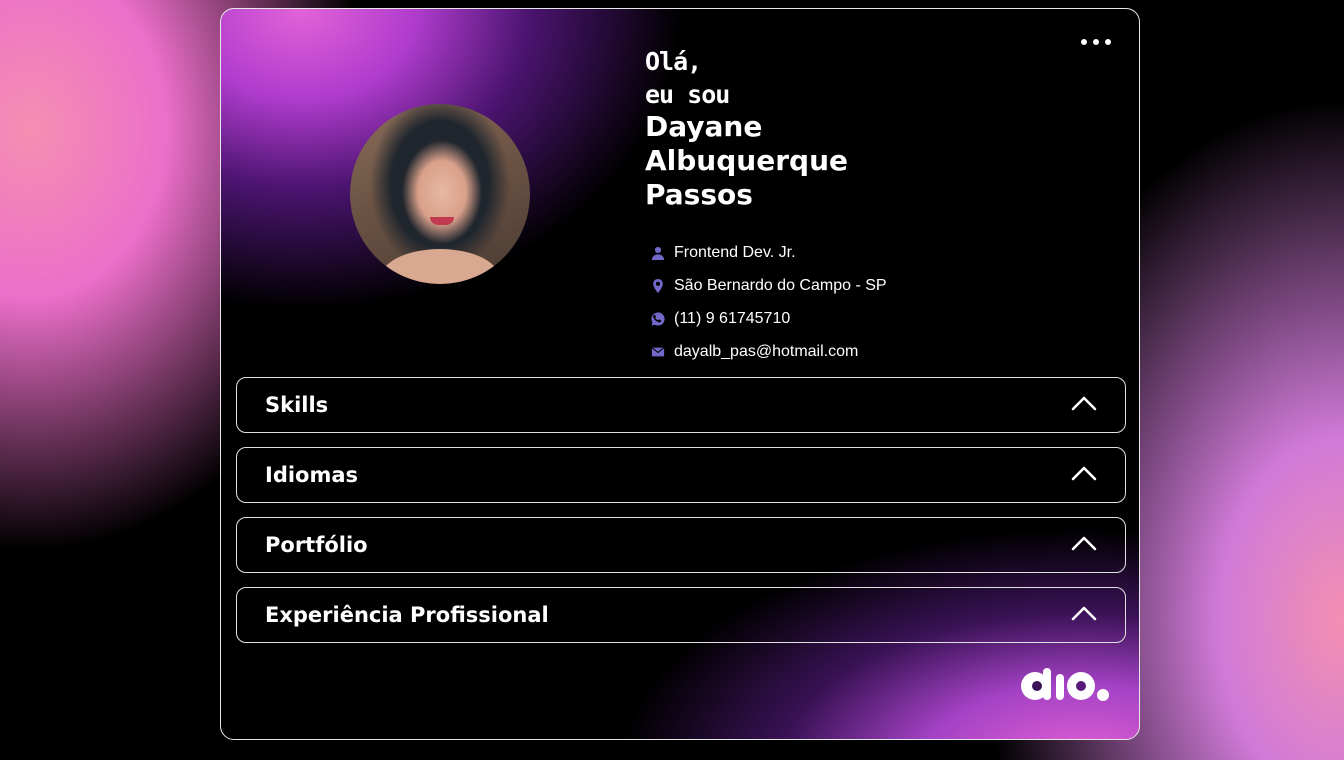 This screenshot has width=1344, height=760. What do you see at coordinates (766, 351) in the screenshot?
I see `email-text: dayalb_pas@hotmail.com` at bounding box center [766, 351].